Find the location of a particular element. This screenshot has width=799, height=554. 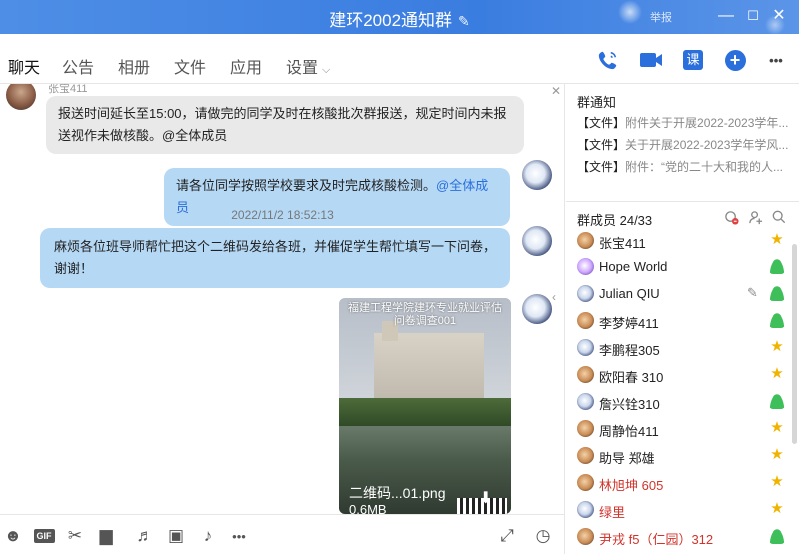

more-icon: ••• is located at coordinates (776, 60).